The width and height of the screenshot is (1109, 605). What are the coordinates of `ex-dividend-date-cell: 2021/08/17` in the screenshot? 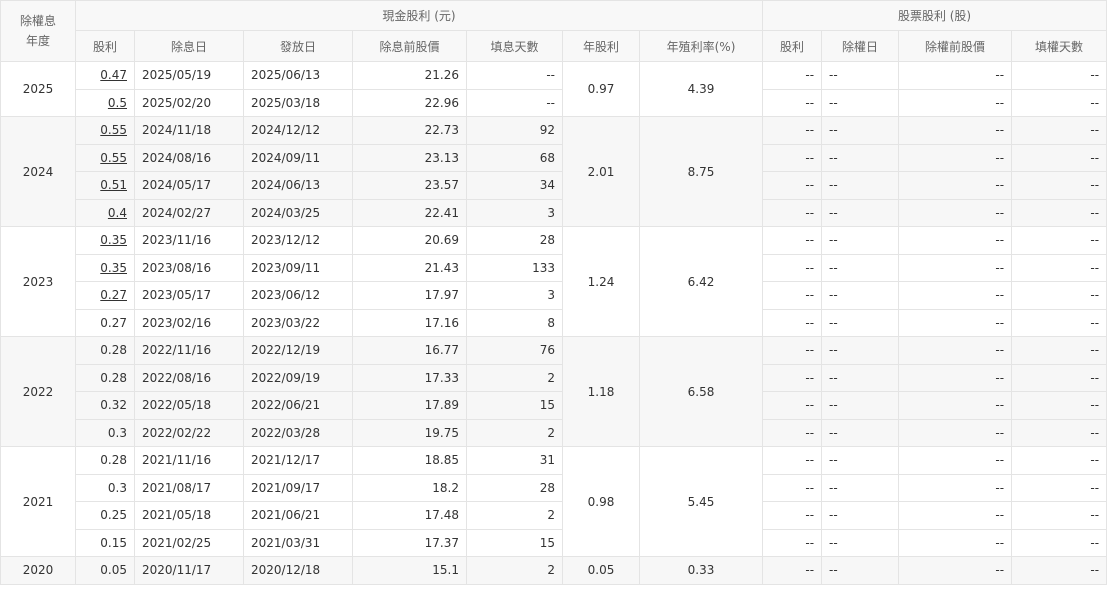 It's located at (189, 487).